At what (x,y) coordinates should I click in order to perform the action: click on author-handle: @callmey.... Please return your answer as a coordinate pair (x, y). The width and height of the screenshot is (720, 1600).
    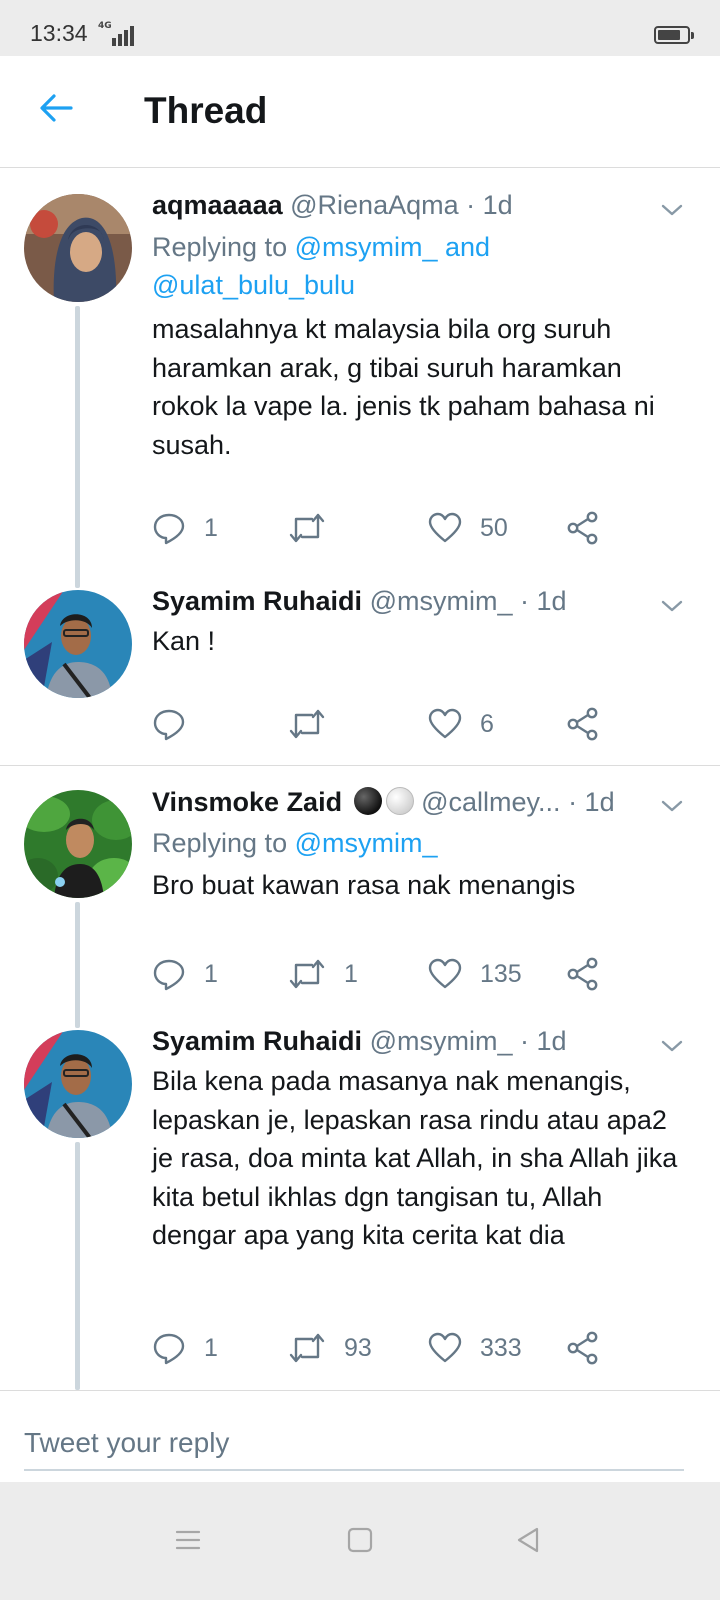
    Looking at the image, I should click on (491, 802).